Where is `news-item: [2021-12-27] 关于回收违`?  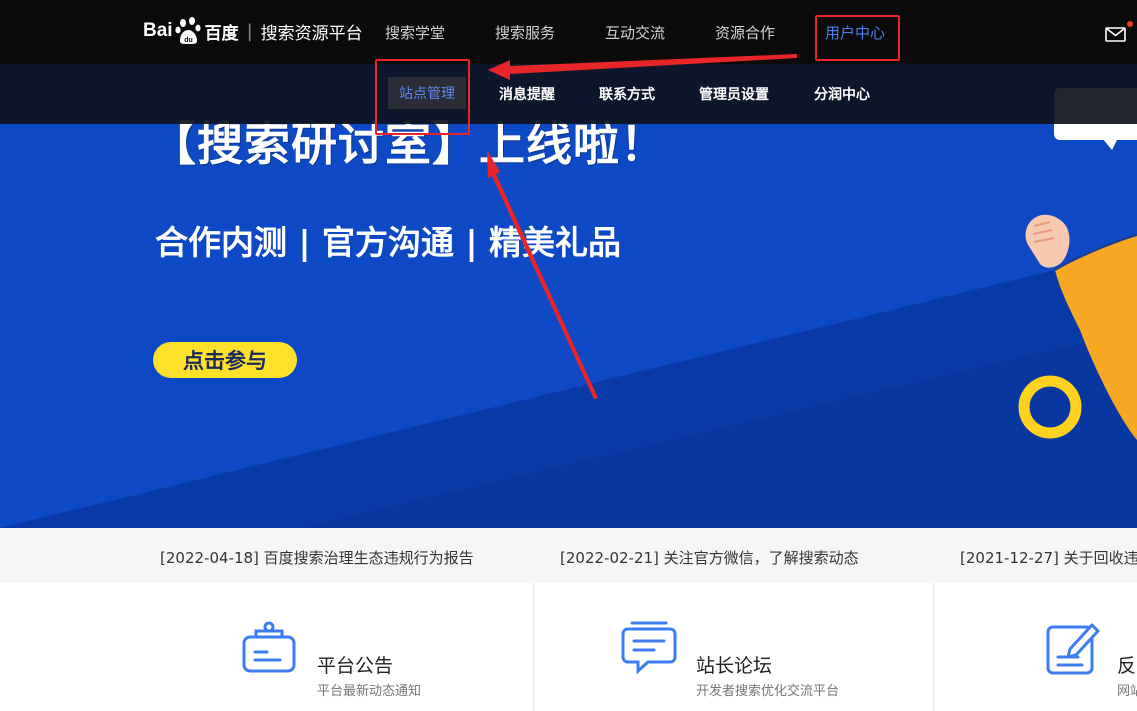 news-item: [2021-12-27] 关于回收违 is located at coordinates (1048, 557).